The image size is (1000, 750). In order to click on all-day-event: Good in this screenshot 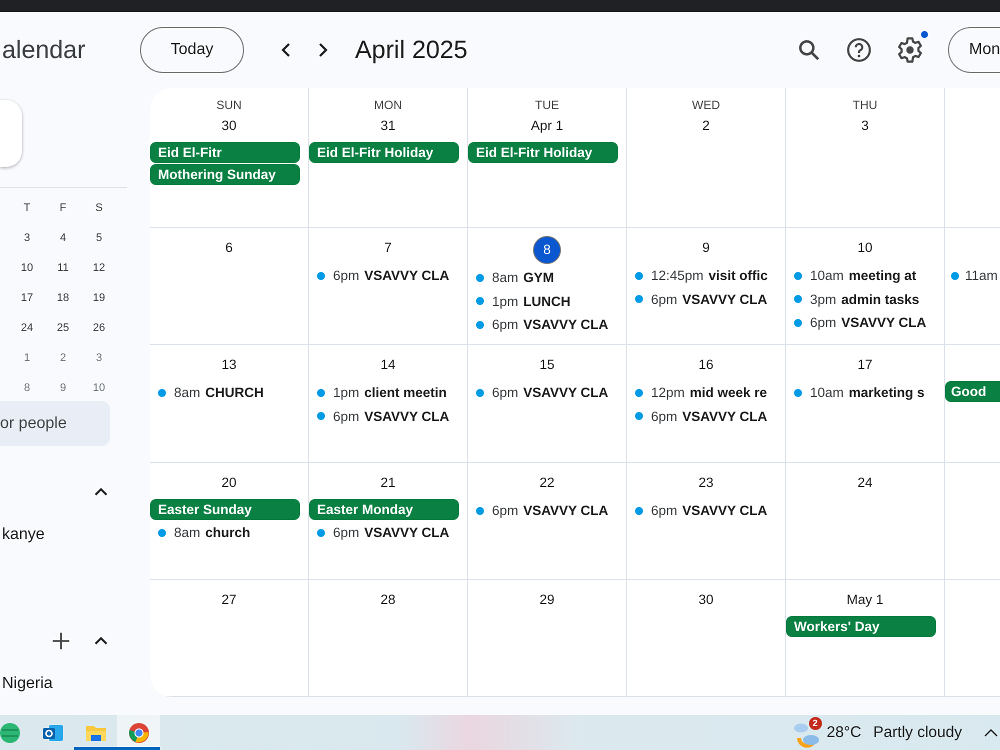, I will do `click(972, 391)`.